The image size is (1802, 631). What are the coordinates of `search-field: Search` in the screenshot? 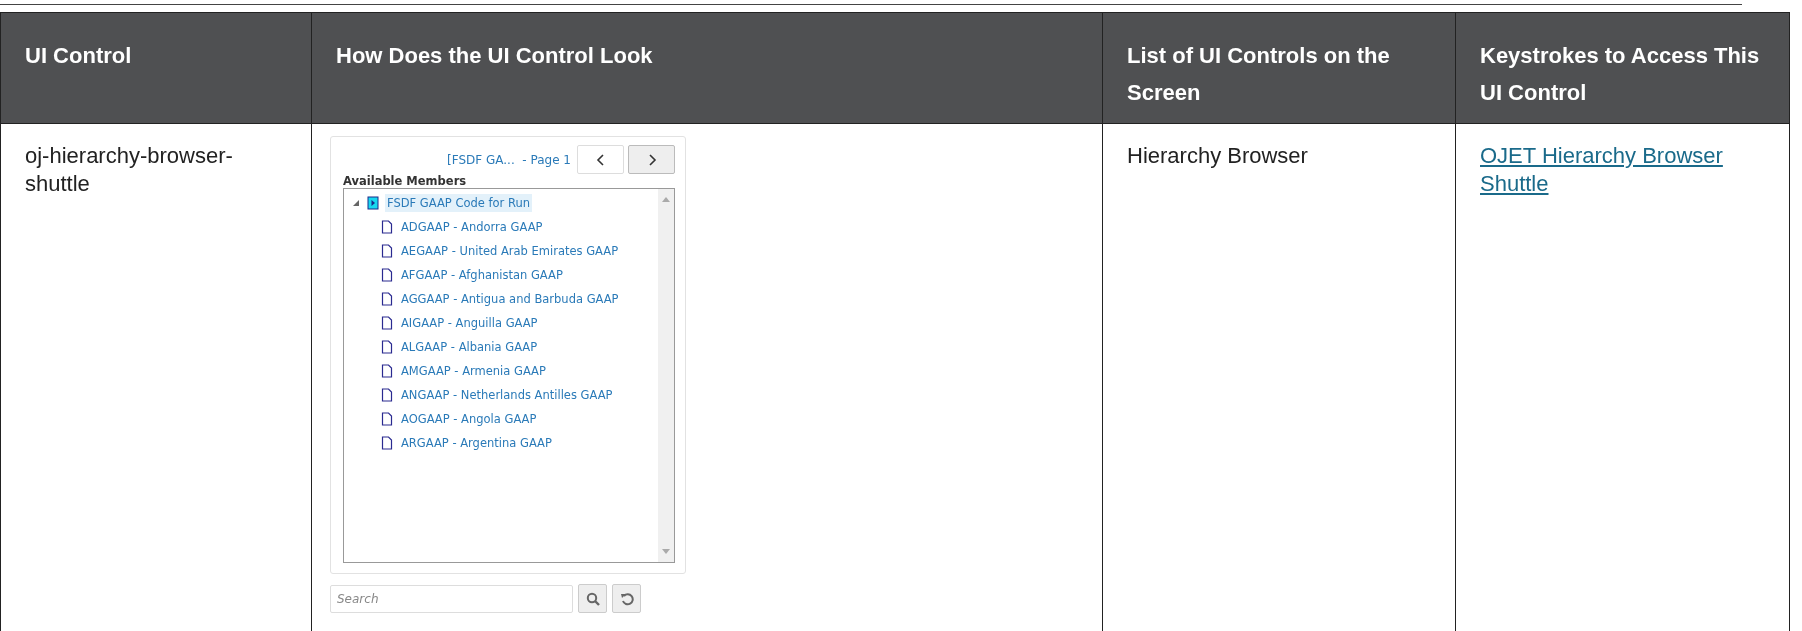 It's located at (451, 598).